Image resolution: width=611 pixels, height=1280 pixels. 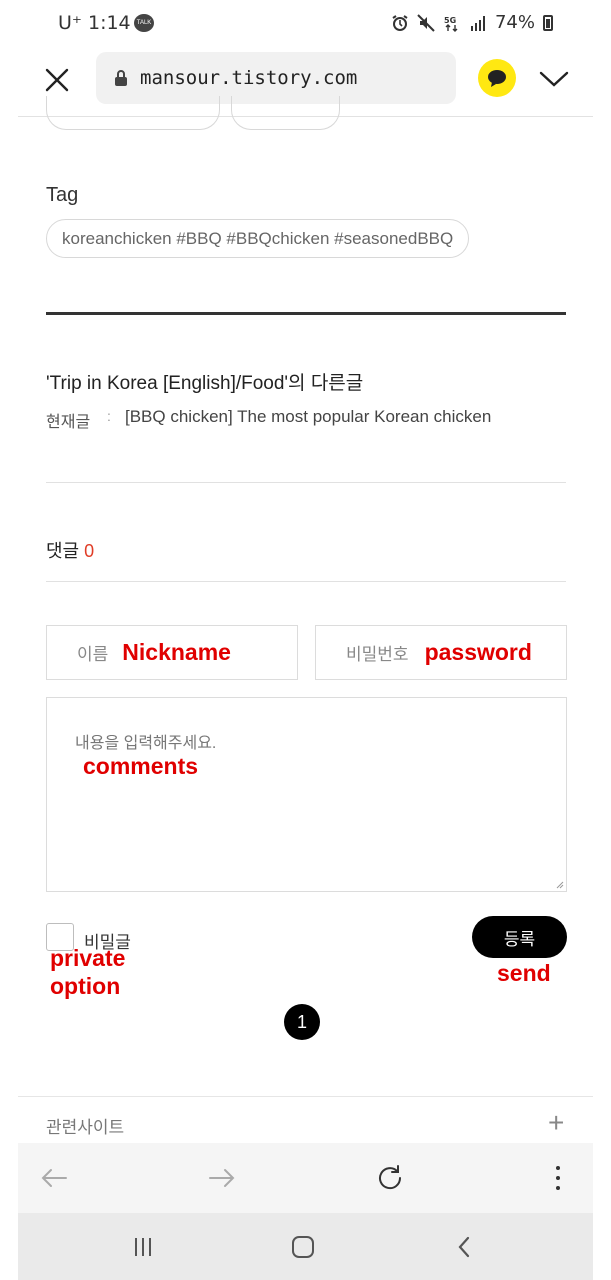 What do you see at coordinates (85, 1125) in the screenshot?
I see `related-sites-label: 관련사이트` at bounding box center [85, 1125].